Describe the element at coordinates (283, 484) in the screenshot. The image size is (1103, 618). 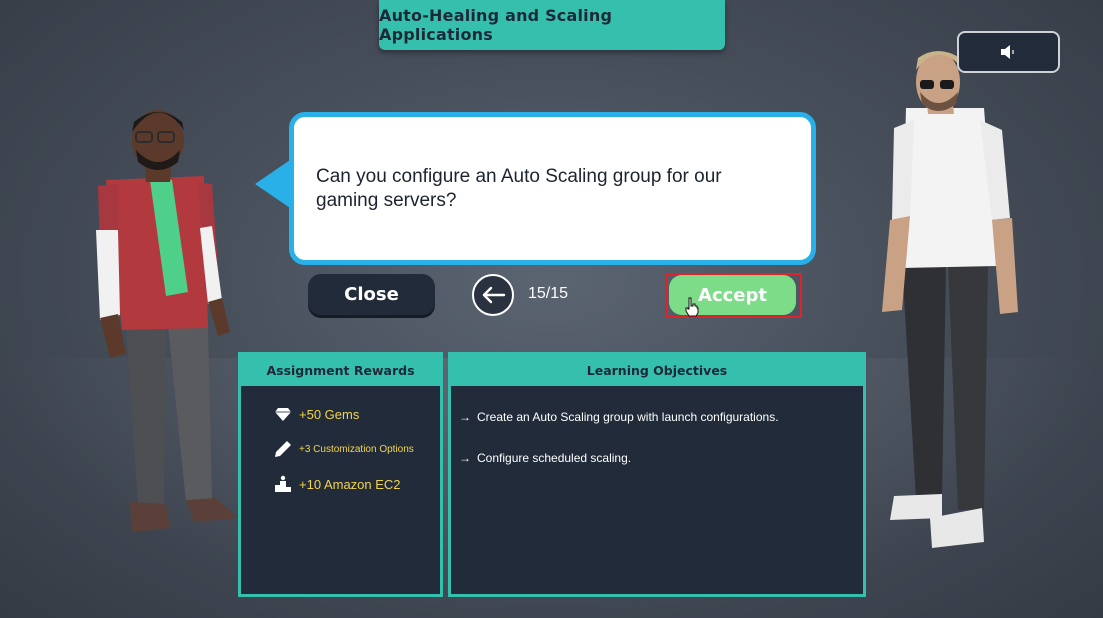
I see `podium-icon` at that location.